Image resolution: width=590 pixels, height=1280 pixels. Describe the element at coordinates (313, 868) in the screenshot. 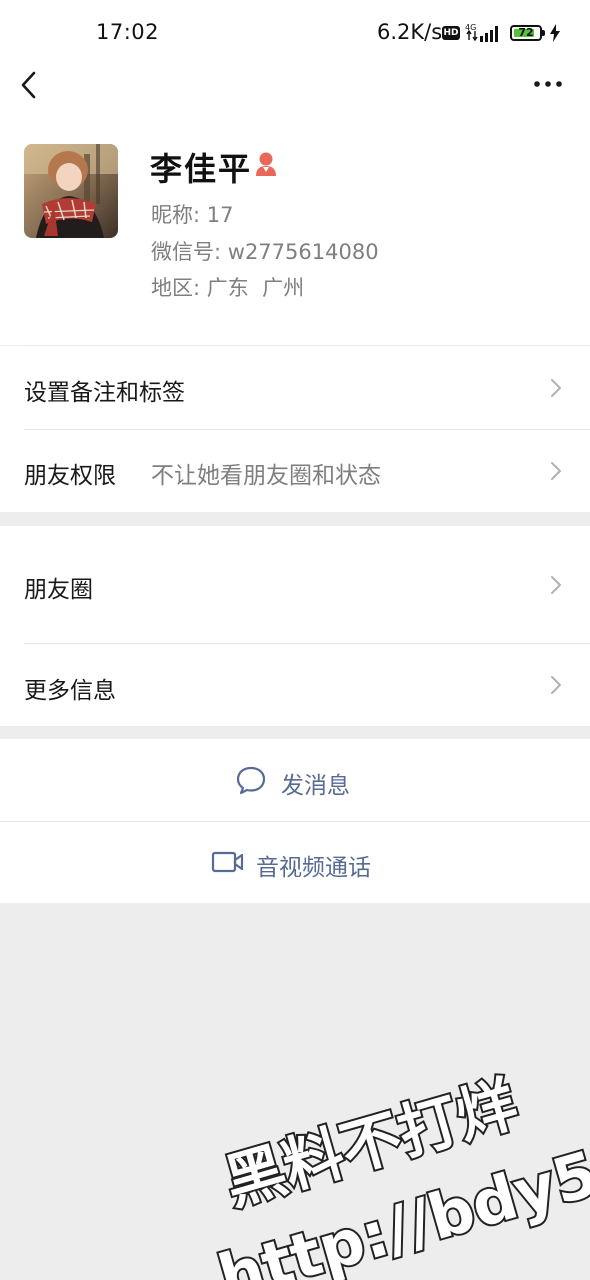

I see `video-call-label: 音视频通话` at that location.